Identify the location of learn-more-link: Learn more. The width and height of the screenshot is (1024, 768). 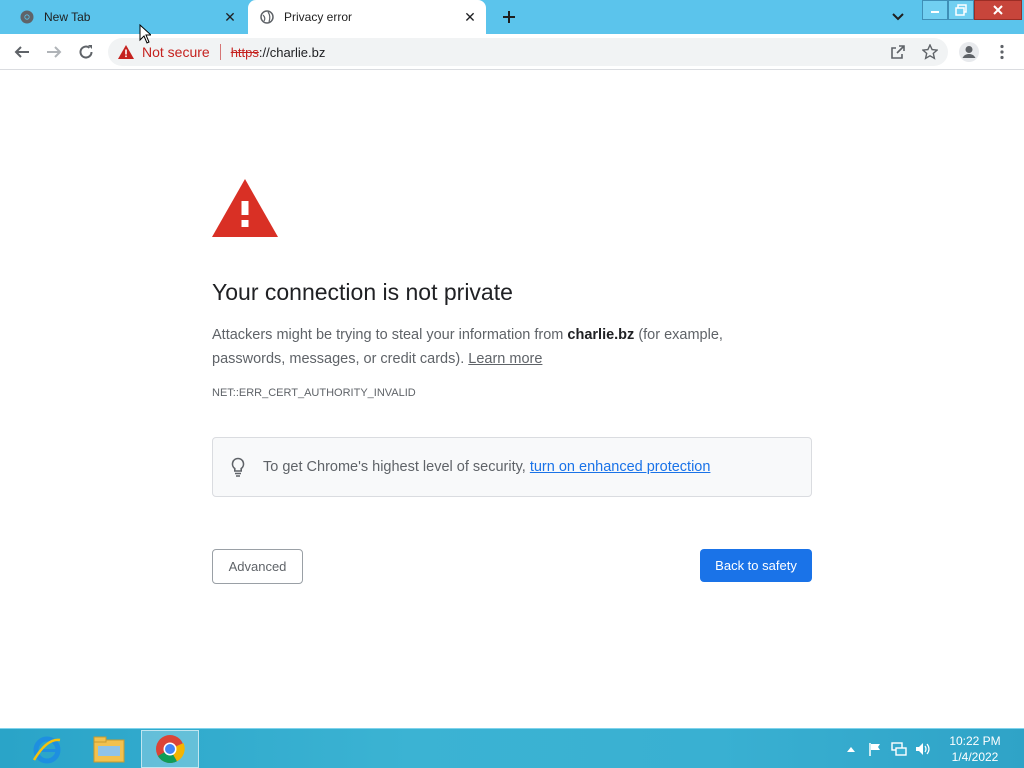
(505, 359).